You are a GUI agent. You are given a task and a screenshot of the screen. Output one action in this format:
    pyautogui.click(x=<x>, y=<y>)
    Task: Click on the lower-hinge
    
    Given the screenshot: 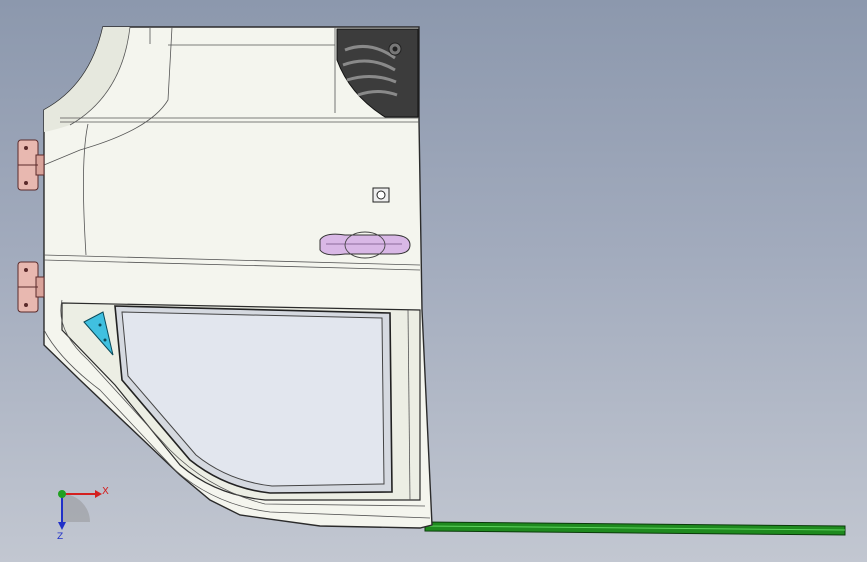 What is the action you would take?
    pyautogui.click(x=31, y=287)
    